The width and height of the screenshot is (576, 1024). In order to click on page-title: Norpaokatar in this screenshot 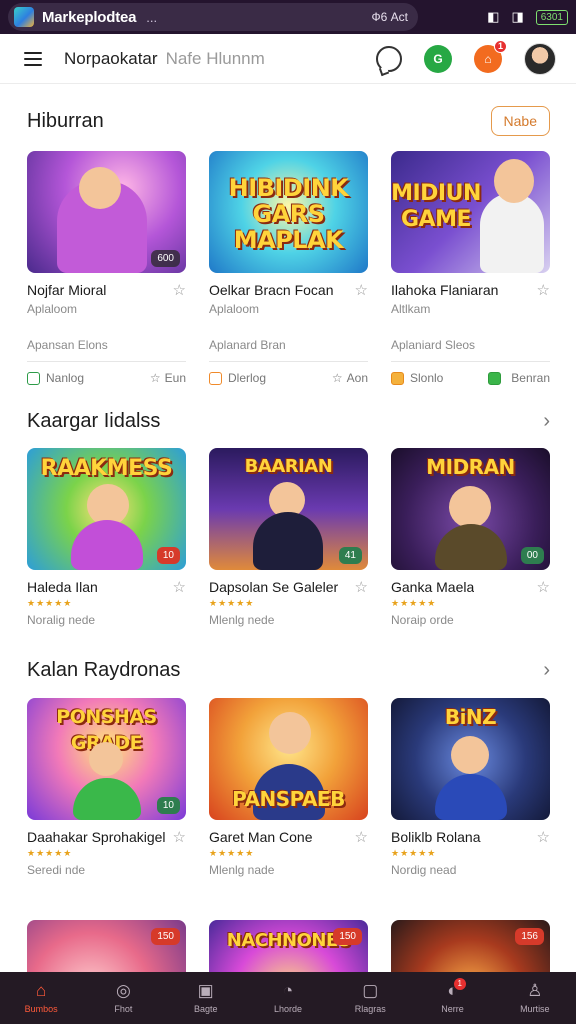, I will do `click(111, 58)`.